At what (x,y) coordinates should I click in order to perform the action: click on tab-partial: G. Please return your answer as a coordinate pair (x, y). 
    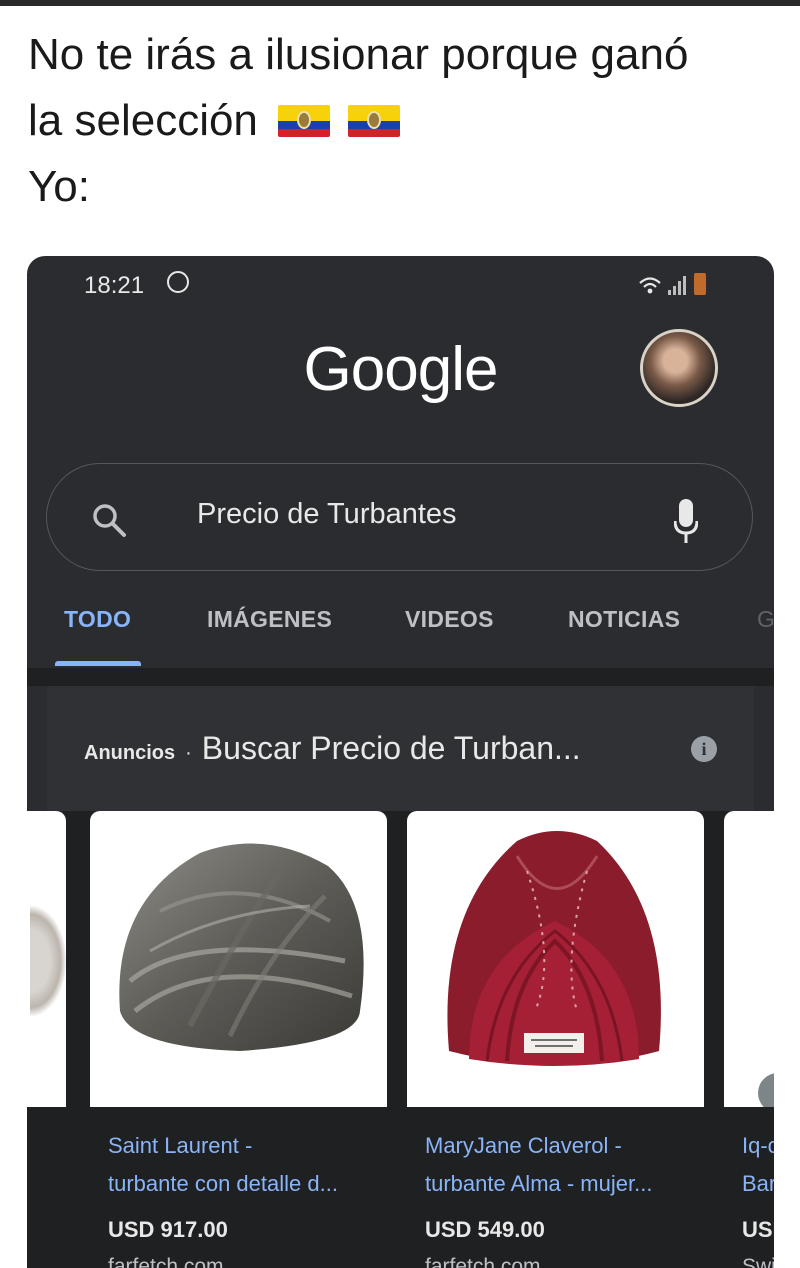
    Looking at the image, I should click on (765, 619).